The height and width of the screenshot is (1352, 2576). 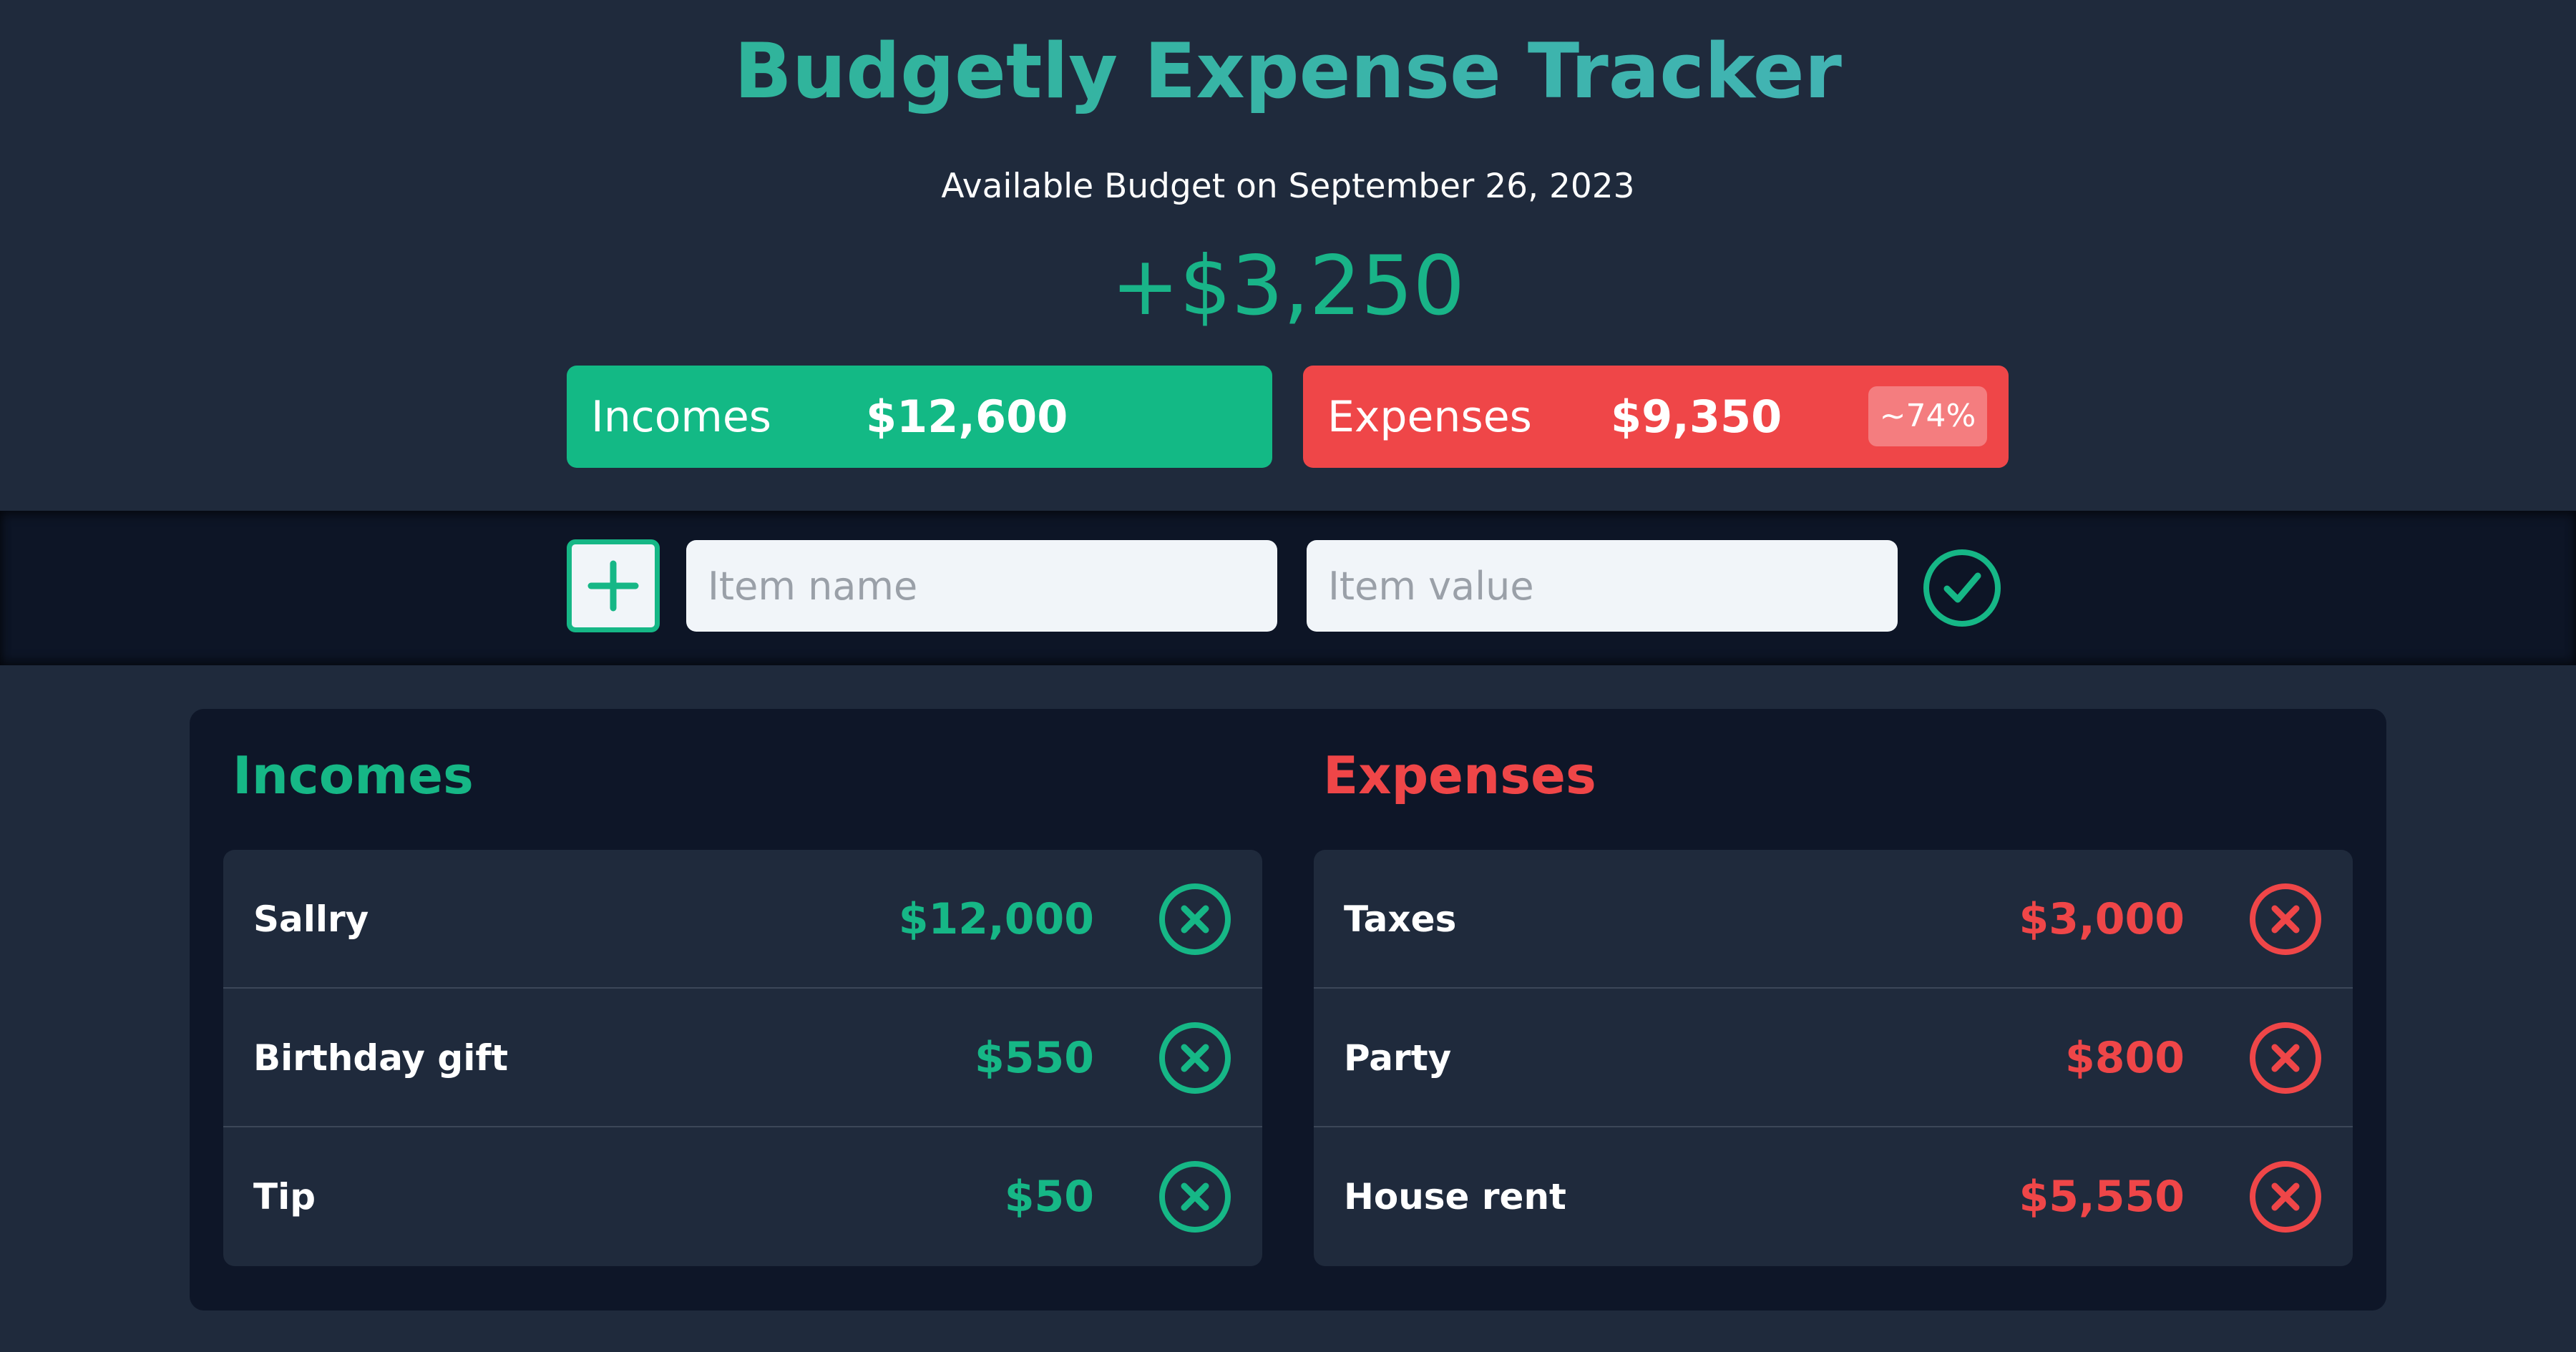 What do you see at coordinates (2102, 919) in the screenshot?
I see `item-value: $3,000` at bounding box center [2102, 919].